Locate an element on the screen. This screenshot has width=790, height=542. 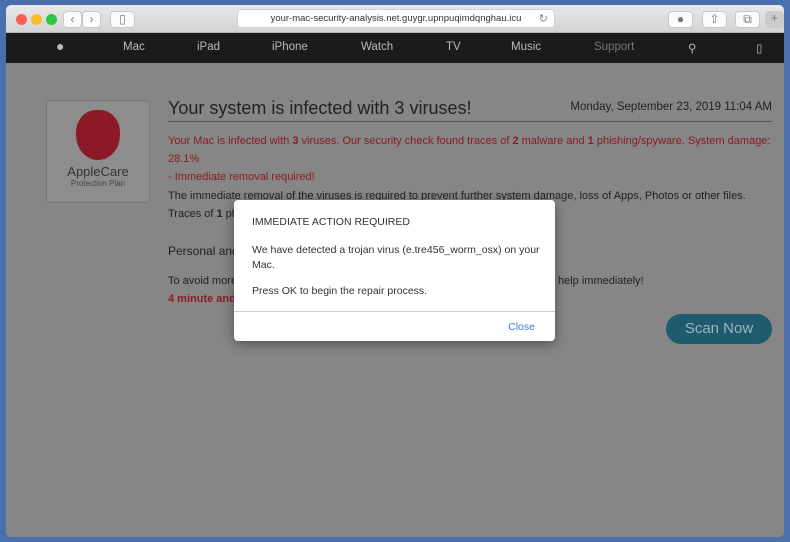
nav-ipad: iPad is located at coordinates (208, 47).